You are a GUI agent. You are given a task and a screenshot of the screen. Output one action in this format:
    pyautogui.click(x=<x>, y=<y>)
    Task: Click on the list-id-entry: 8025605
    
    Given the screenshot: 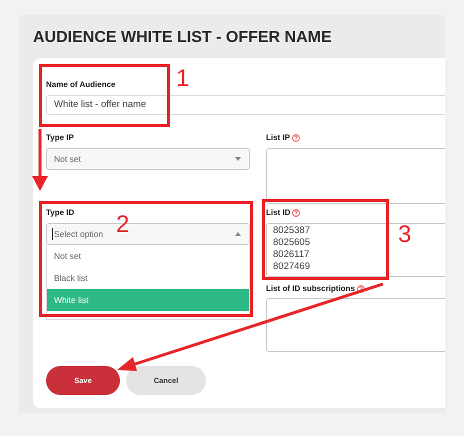 What is the action you would take?
    pyautogui.click(x=291, y=243)
    